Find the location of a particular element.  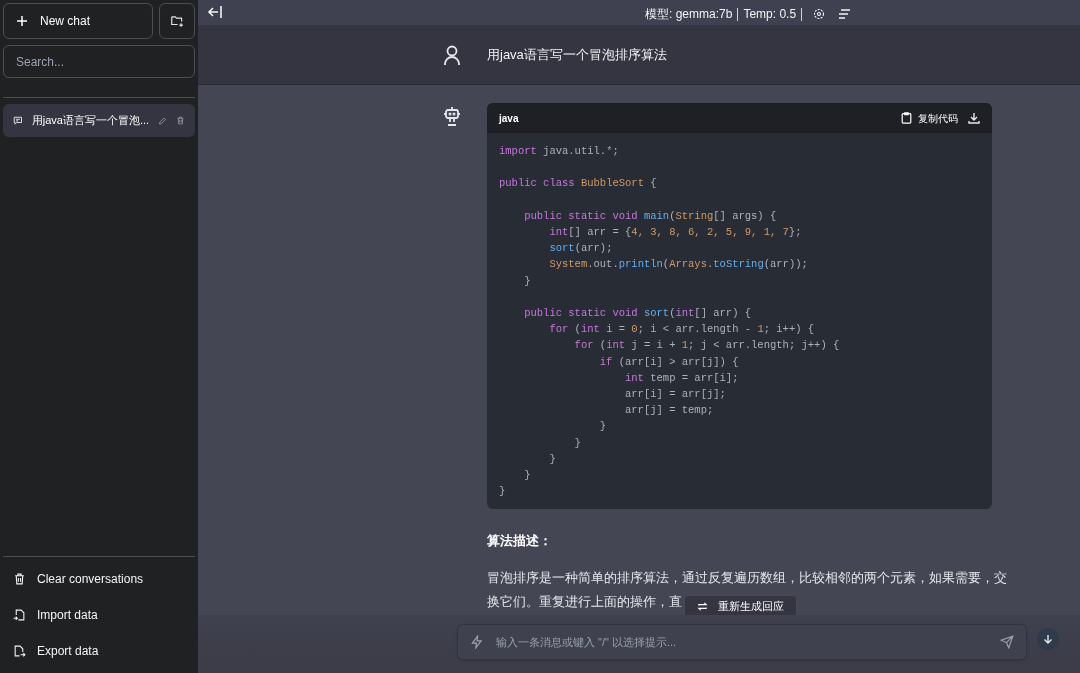

code-language: java is located at coordinates (509, 118).